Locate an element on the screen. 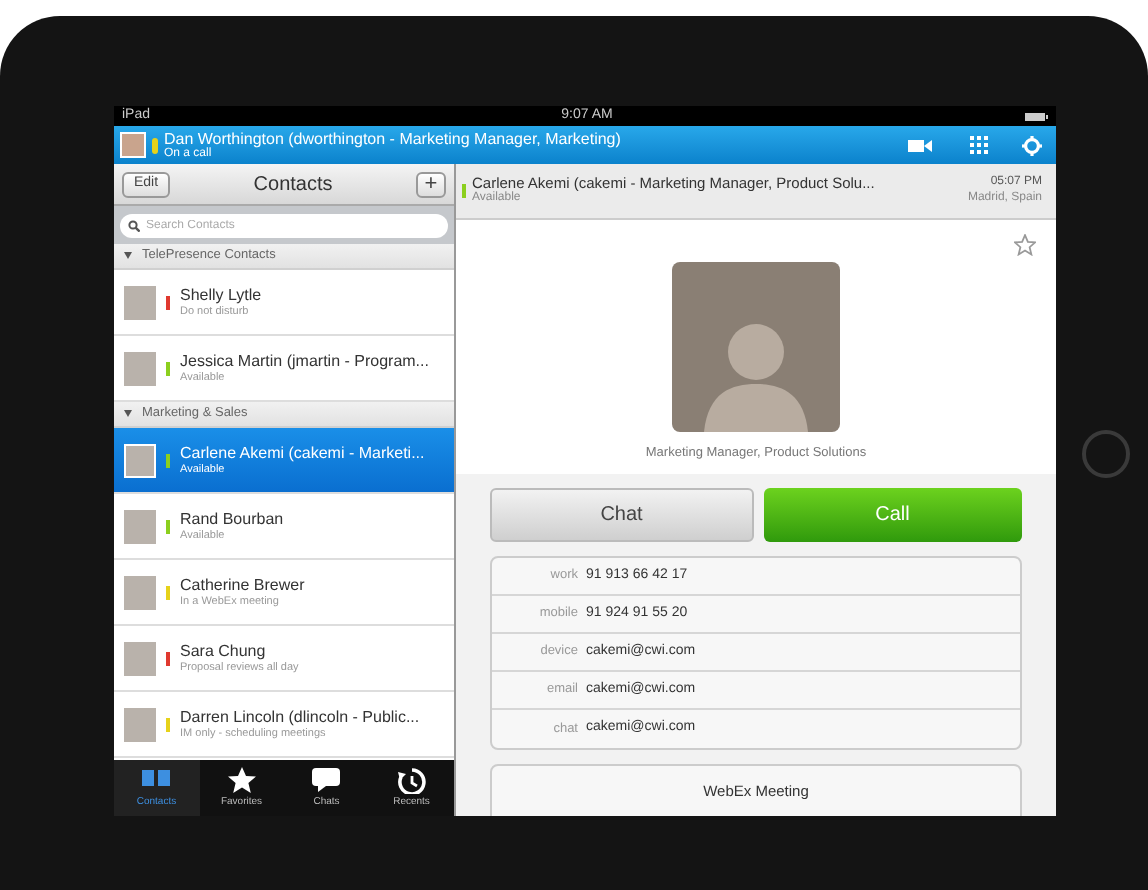  caller-name: Dan Worthington (dworthington - Marketing Manager, Marketing) is located at coordinates (393, 139).